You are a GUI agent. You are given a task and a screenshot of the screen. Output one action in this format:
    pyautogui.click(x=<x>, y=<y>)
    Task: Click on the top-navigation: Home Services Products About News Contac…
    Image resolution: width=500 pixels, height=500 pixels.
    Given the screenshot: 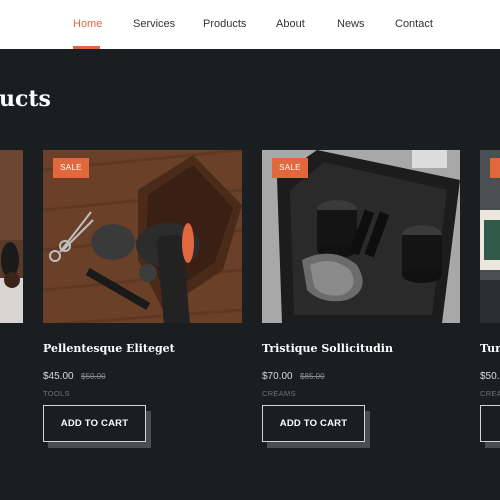 What is the action you would take?
    pyautogui.click(x=250, y=24)
    